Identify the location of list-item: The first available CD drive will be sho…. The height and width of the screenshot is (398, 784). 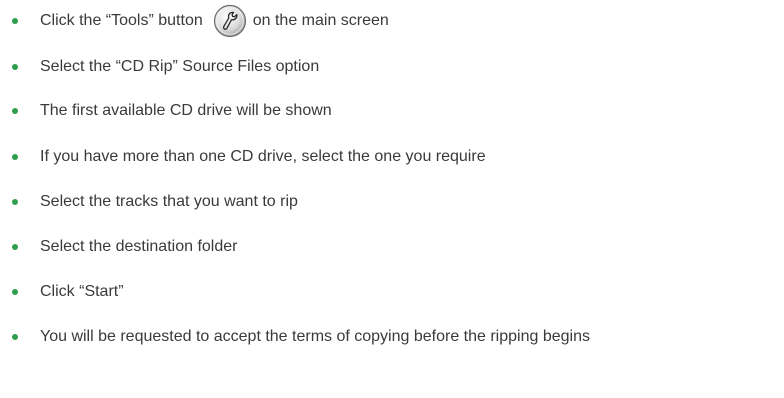
(392, 111).